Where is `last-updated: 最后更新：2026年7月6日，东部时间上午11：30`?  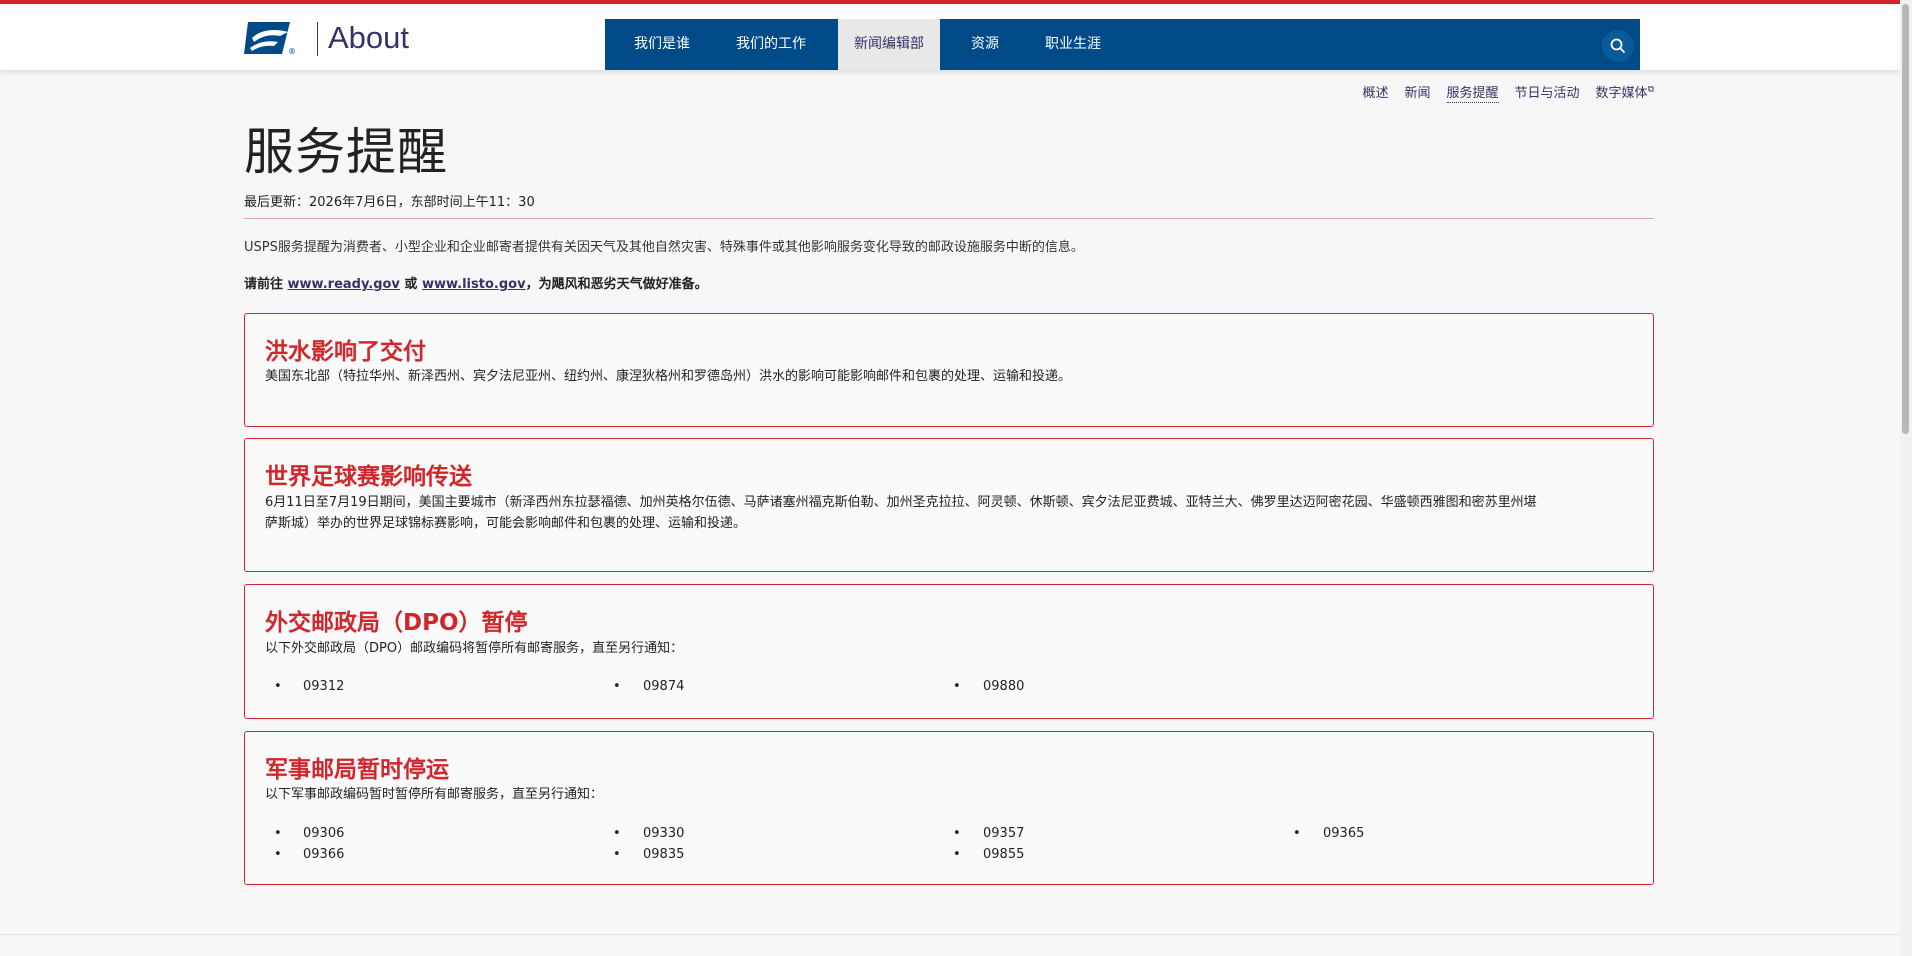 last-updated: 最后更新：2026年7月6日，东部时间上午11：30 is located at coordinates (389, 202).